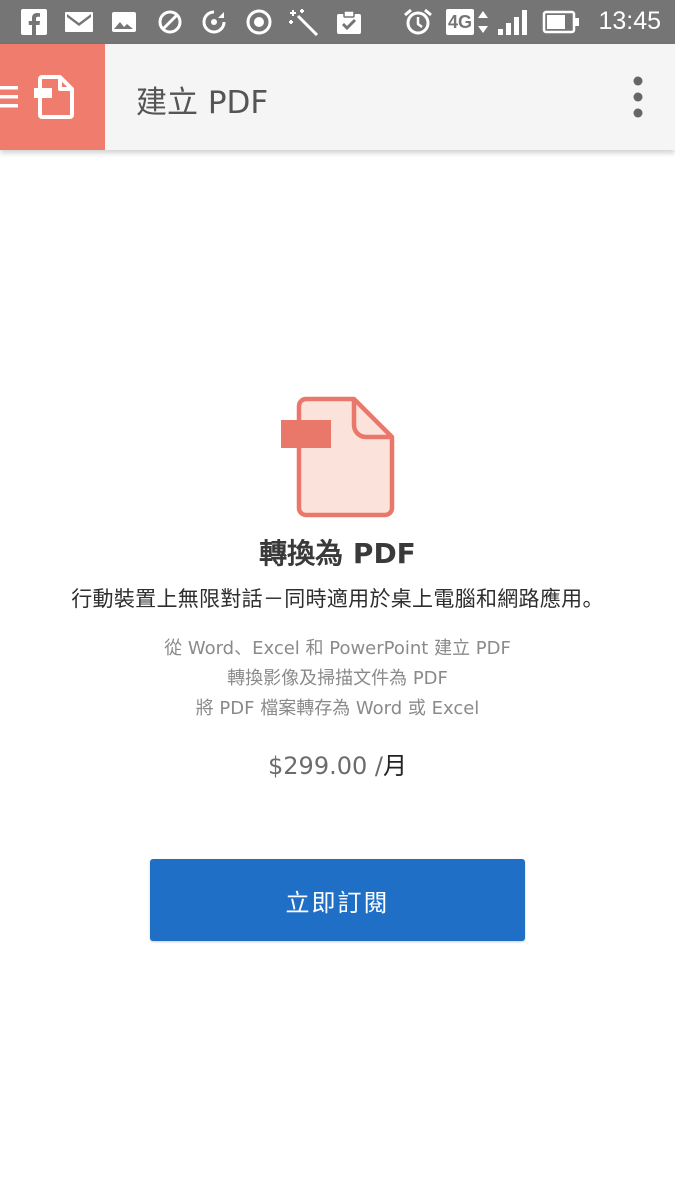  I want to click on battery-icon, so click(560, 22).